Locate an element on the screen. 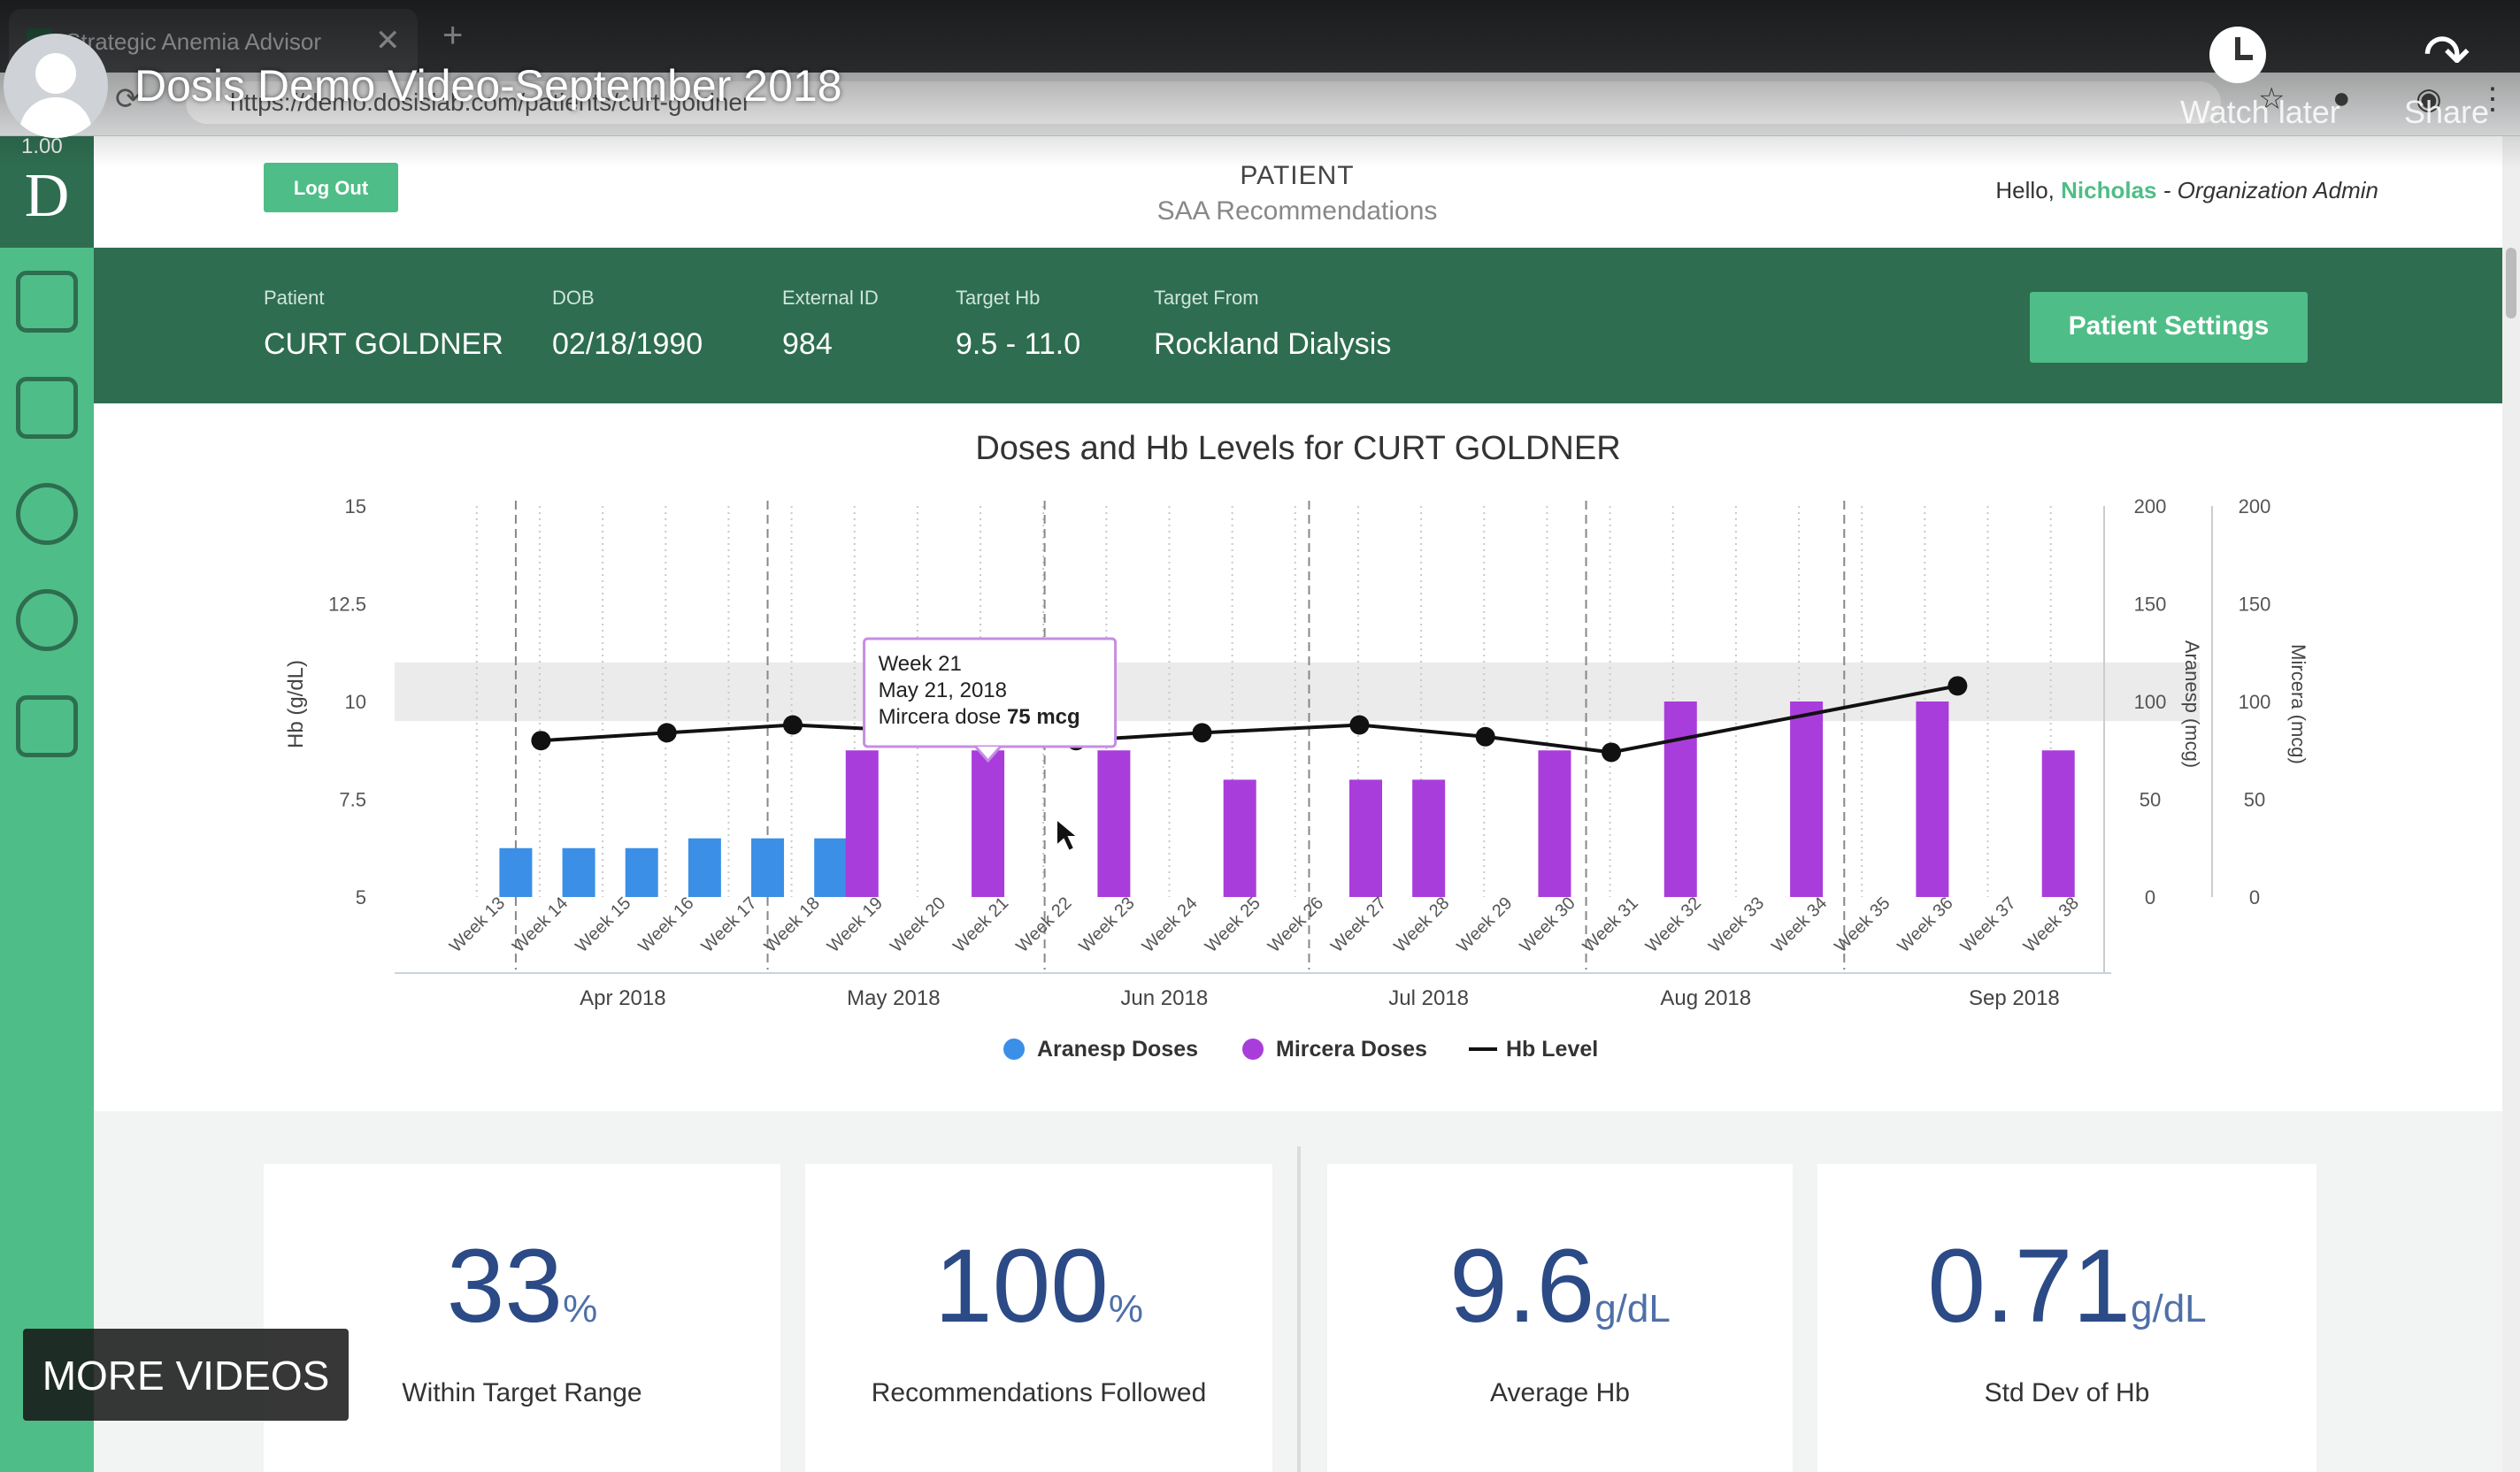  saa-cycle-icon is located at coordinates (47, 620).